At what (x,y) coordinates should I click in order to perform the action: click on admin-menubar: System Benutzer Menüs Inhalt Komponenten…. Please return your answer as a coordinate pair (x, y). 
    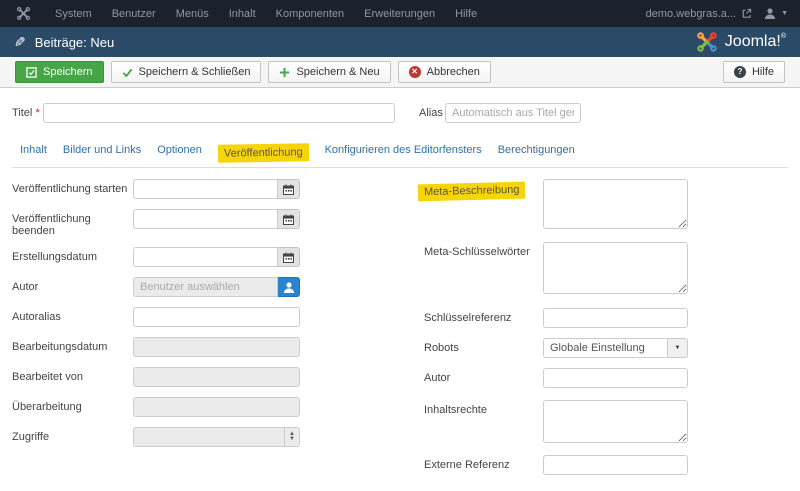
    Looking at the image, I should click on (400, 13).